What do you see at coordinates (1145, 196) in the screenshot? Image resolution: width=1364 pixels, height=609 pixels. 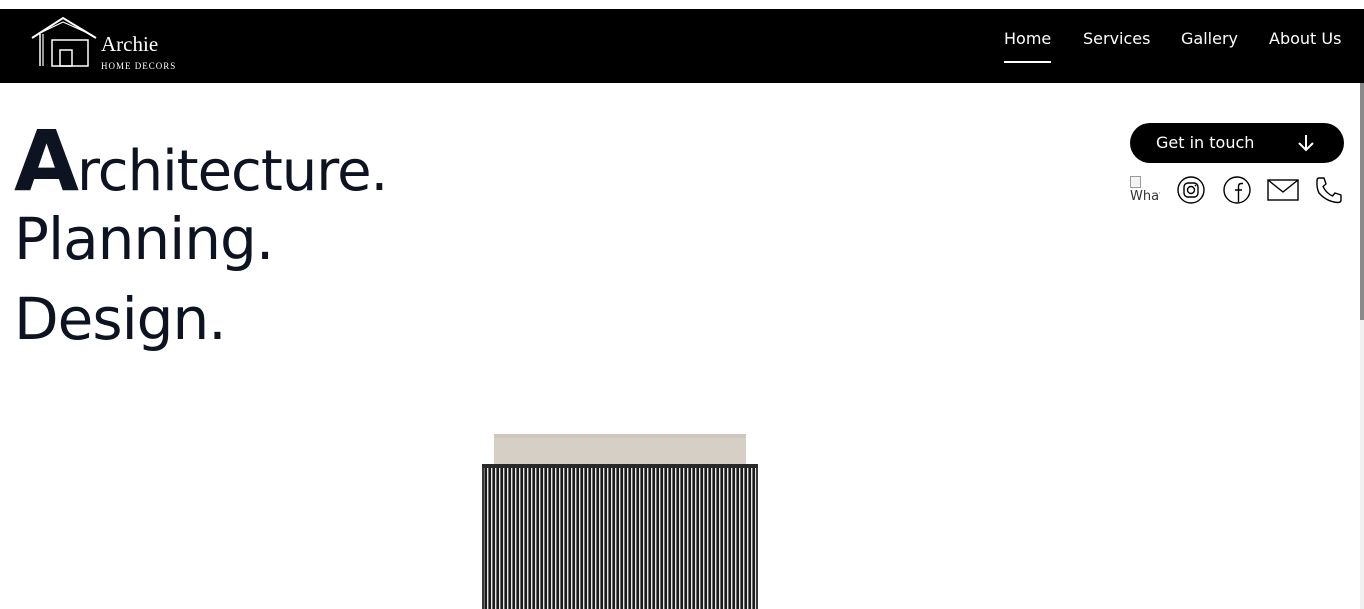 I see `whatsapp-alt-text: WhatsApp` at bounding box center [1145, 196].